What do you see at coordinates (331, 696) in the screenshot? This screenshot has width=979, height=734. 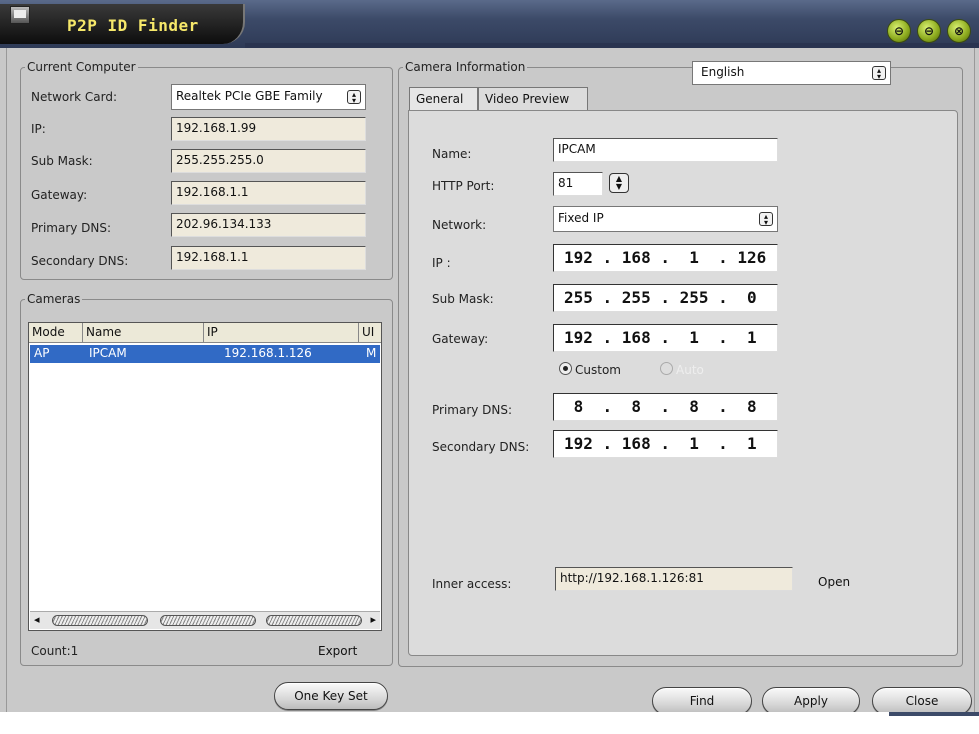 I see `one-key-set-button: One Key Set` at bounding box center [331, 696].